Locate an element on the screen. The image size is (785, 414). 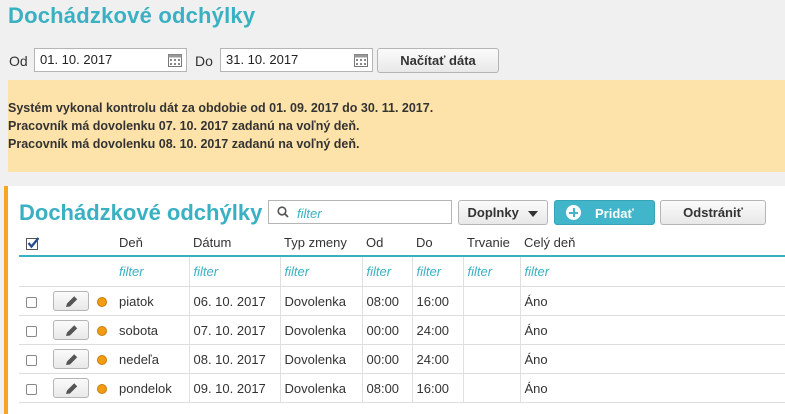
filter-date: filter is located at coordinates (234, 271).